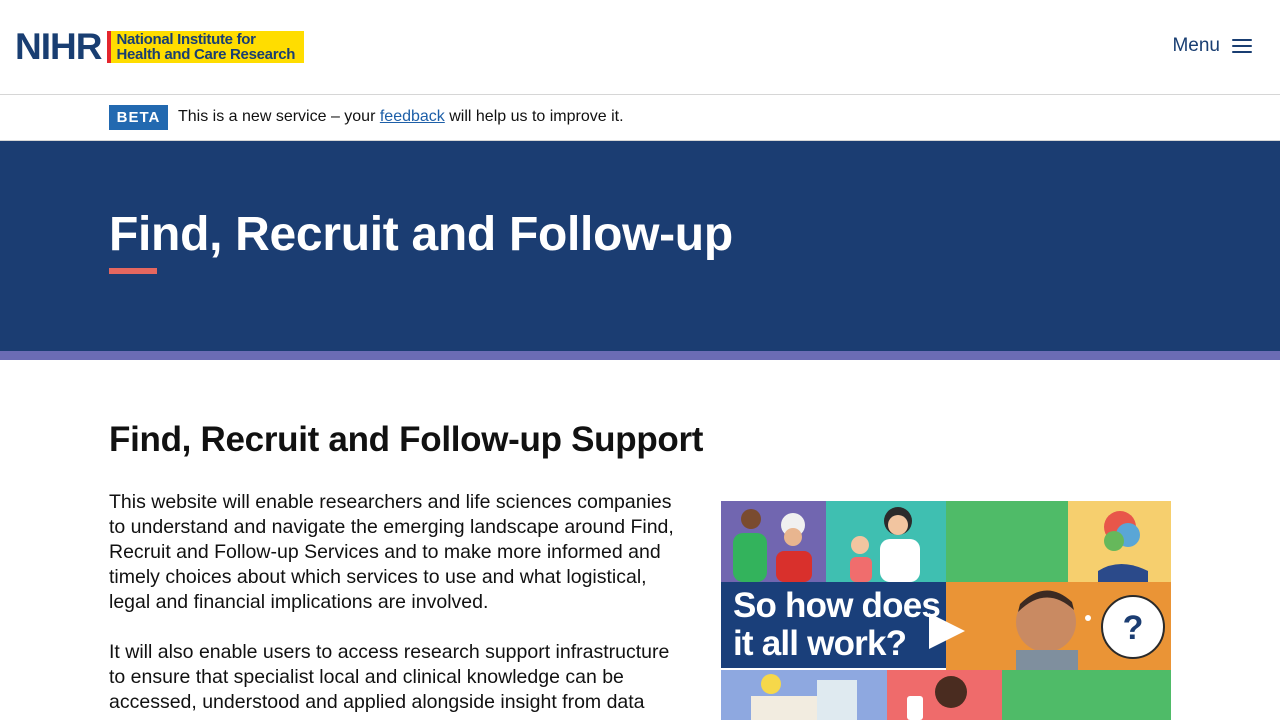 The image size is (1280, 720). Describe the element at coordinates (58, 46) in the screenshot. I see `logo-mark: NIHR` at that location.